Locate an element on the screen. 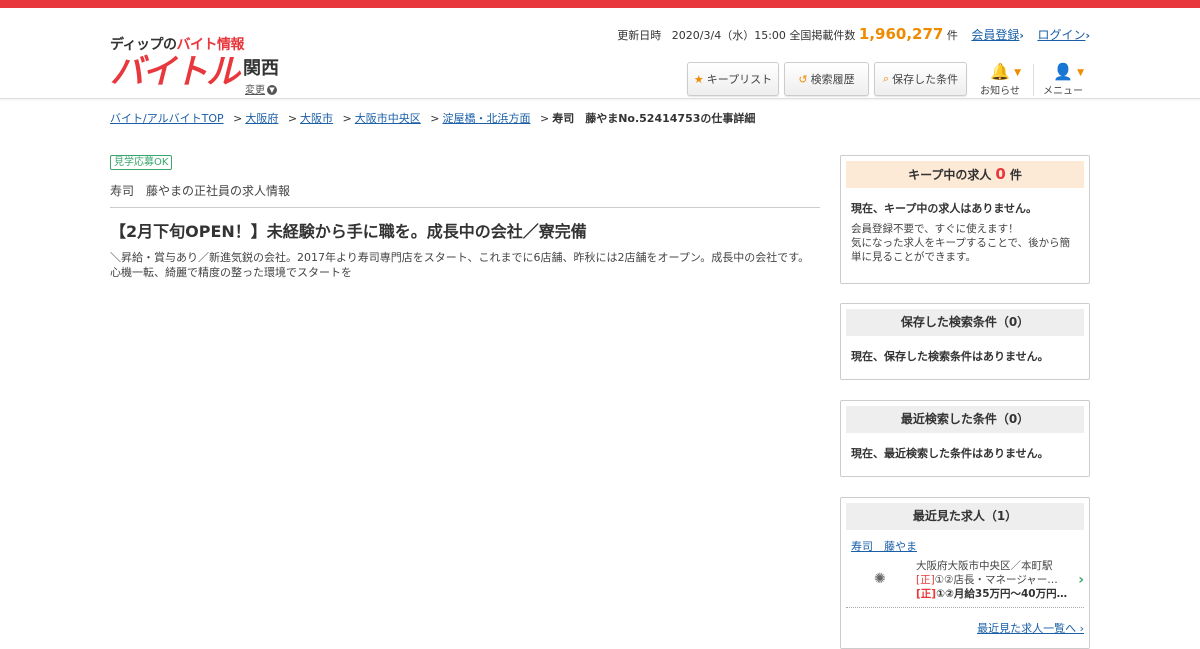 This screenshot has width=1200, height=649. search-history-label: 検索履歴 is located at coordinates (832, 79).